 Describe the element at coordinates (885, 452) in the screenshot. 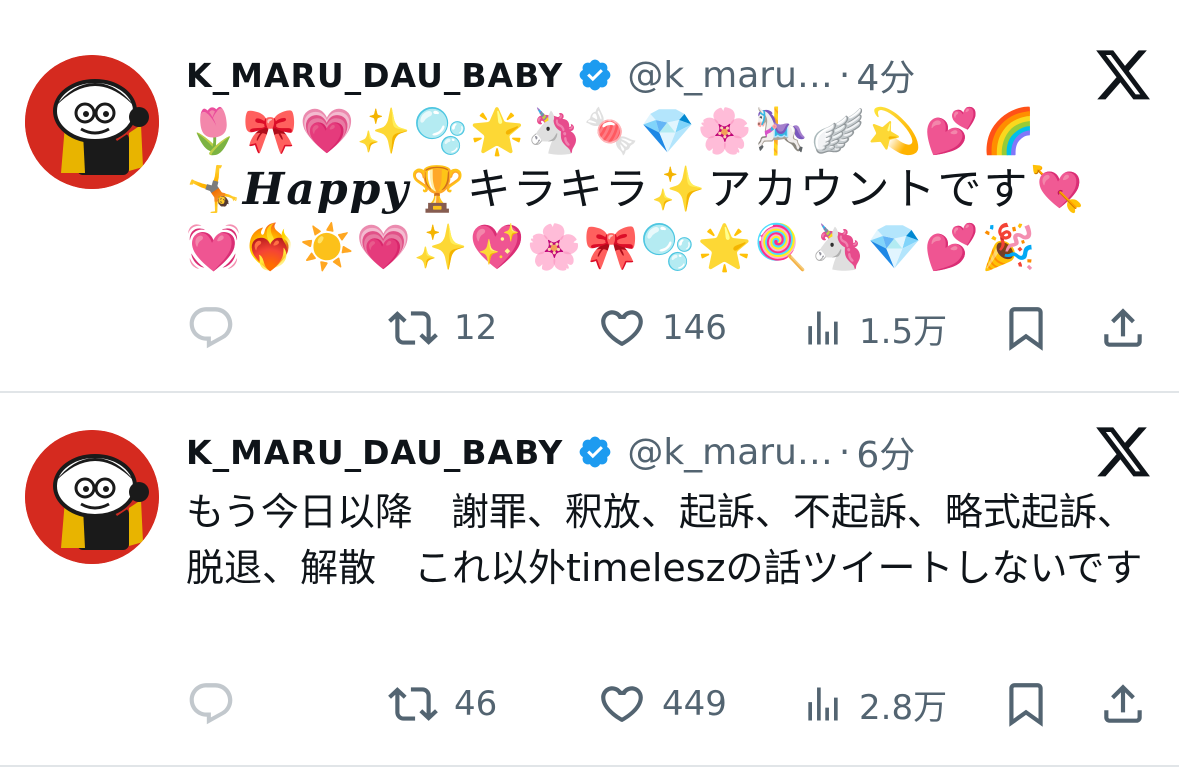

I see `timestamp: 6分` at that location.